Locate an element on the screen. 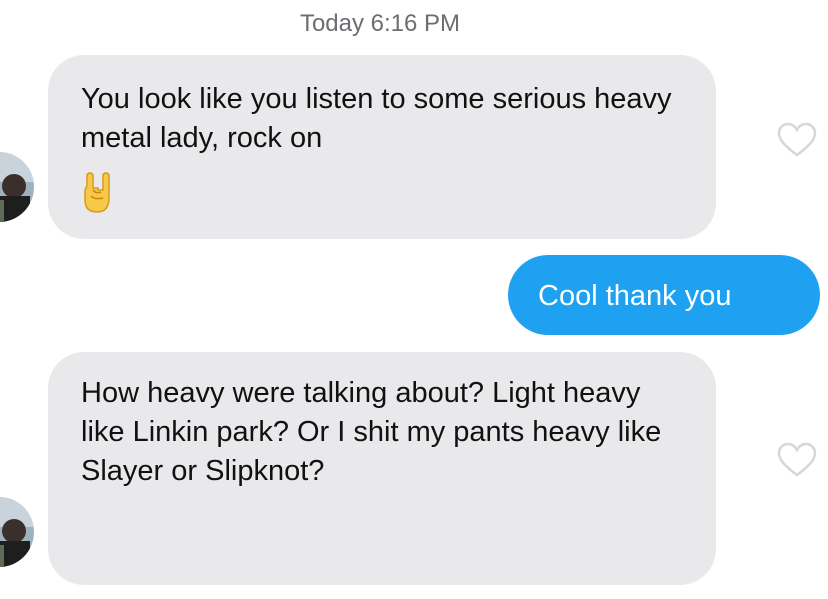 The image size is (828, 599). chat-timestamp: Today 6:16 PM is located at coordinates (380, 23).